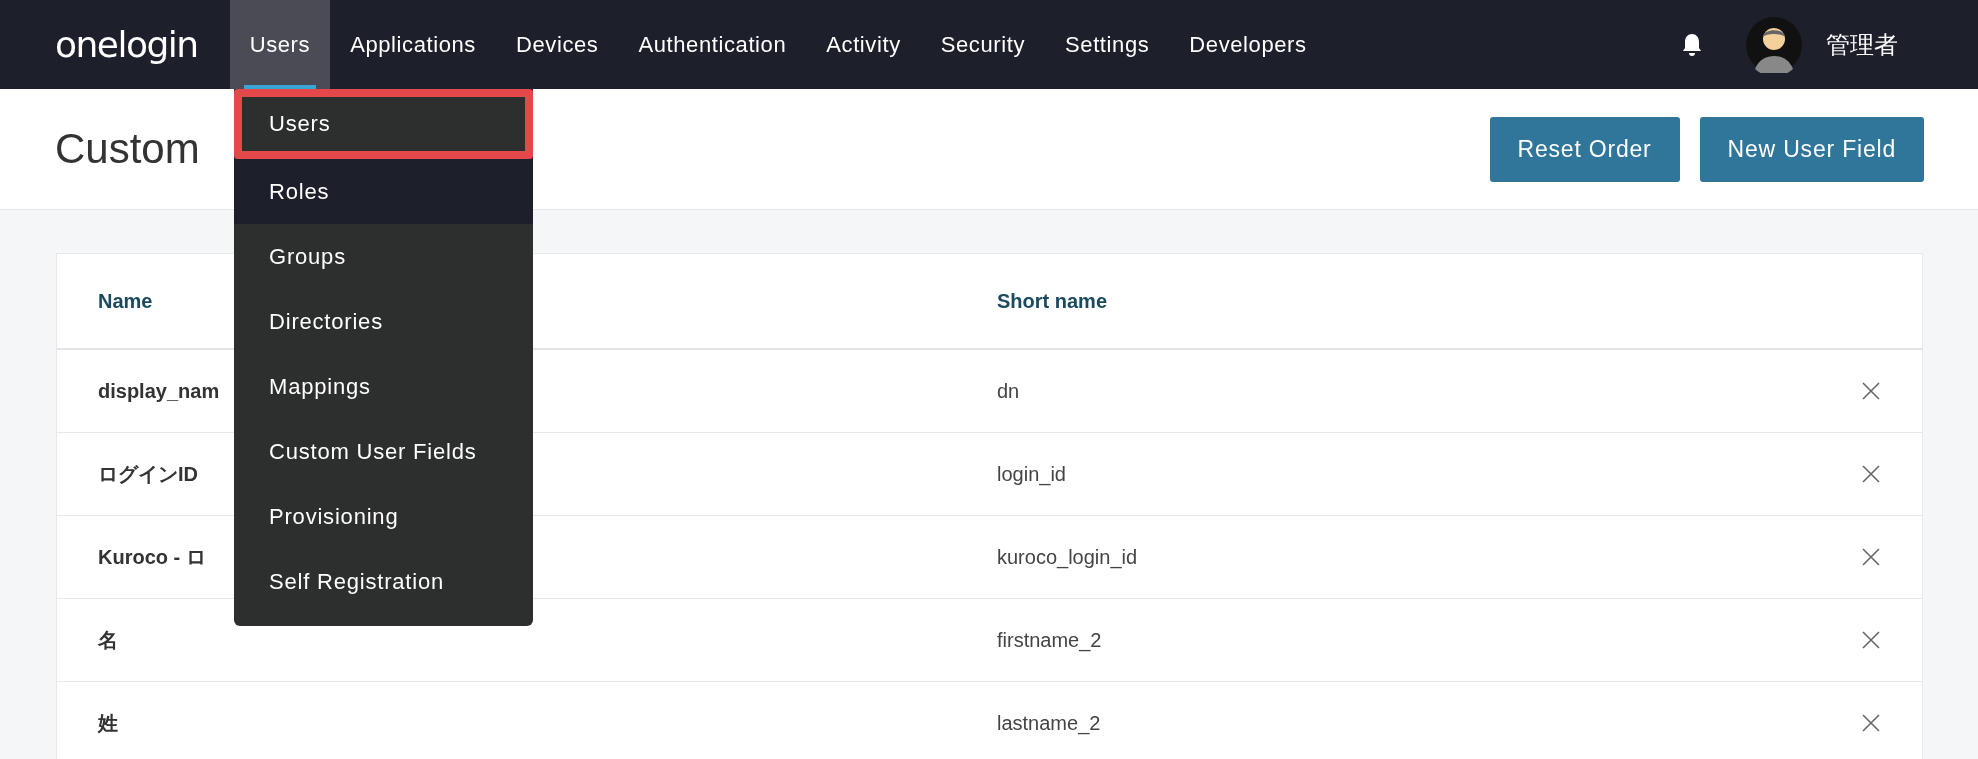 Image resolution: width=1978 pixels, height=759 pixels. What do you see at coordinates (383, 124) in the screenshot?
I see `menu-item: Users` at bounding box center [383, 124].